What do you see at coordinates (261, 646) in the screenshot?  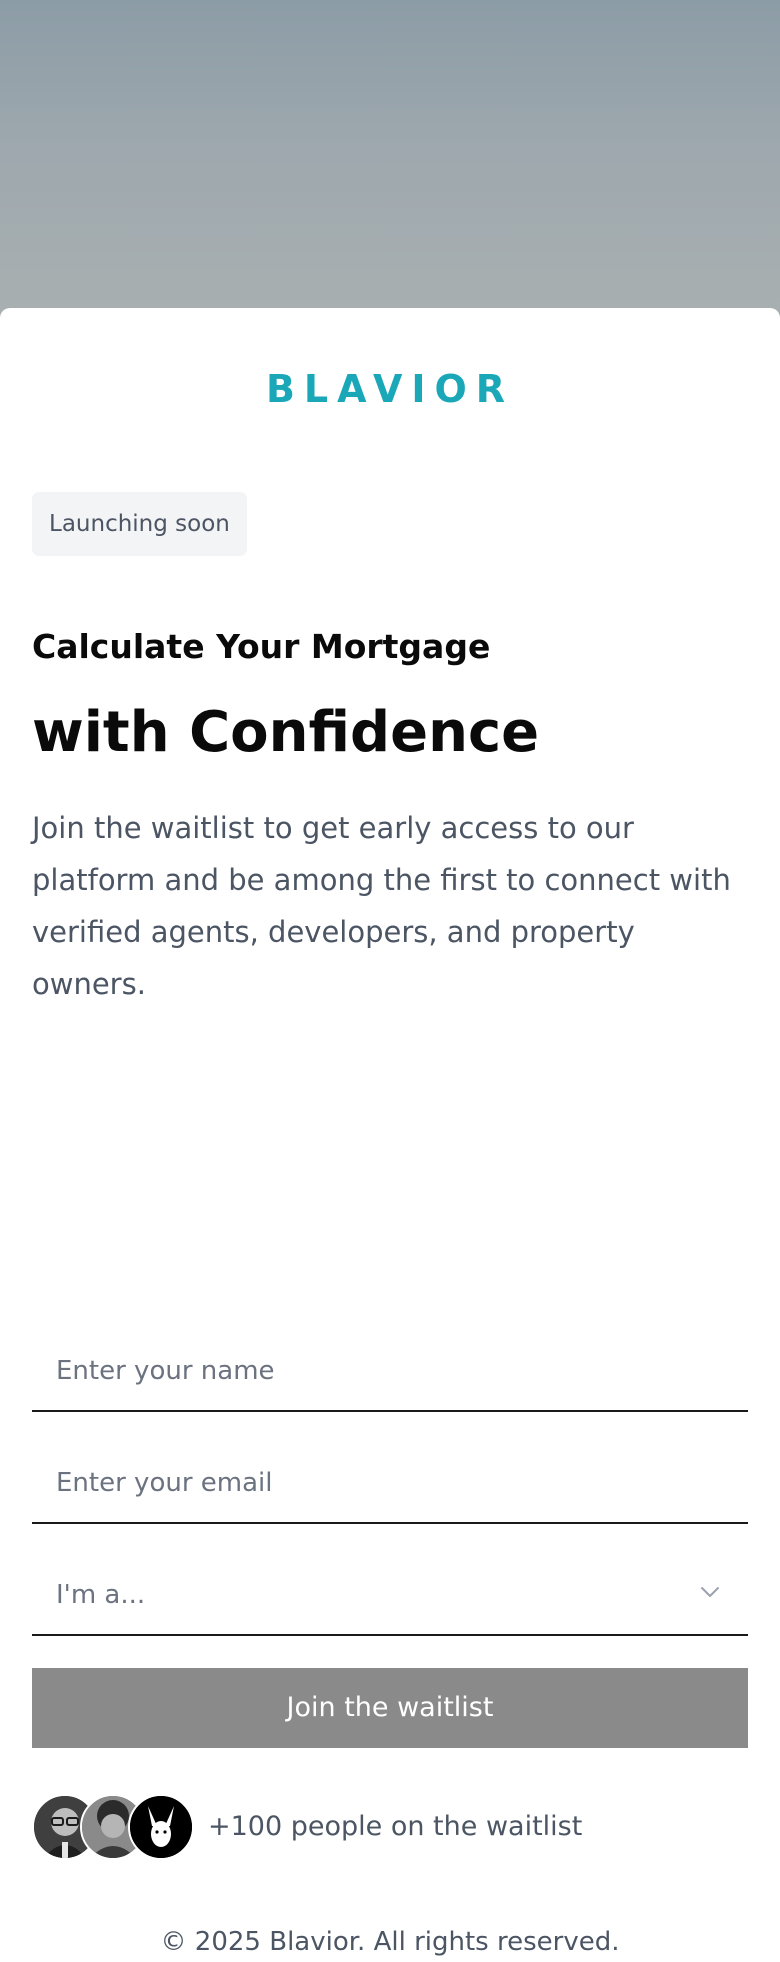 I see `page-subtitle: Calculate Your Mortgage` at bounding box center [261, 646].